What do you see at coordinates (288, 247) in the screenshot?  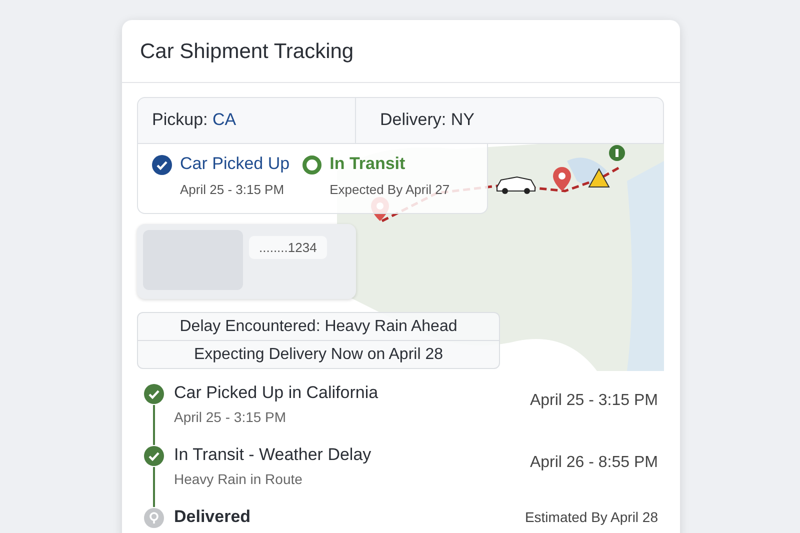 I see `masked-number-field: ........1234` at bounding box center [288, 247].